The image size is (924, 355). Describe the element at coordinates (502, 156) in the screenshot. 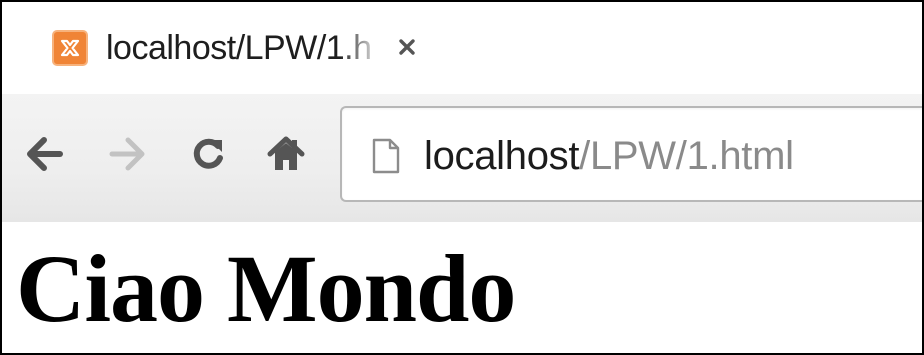

I see `url-host: localhost` at that location.